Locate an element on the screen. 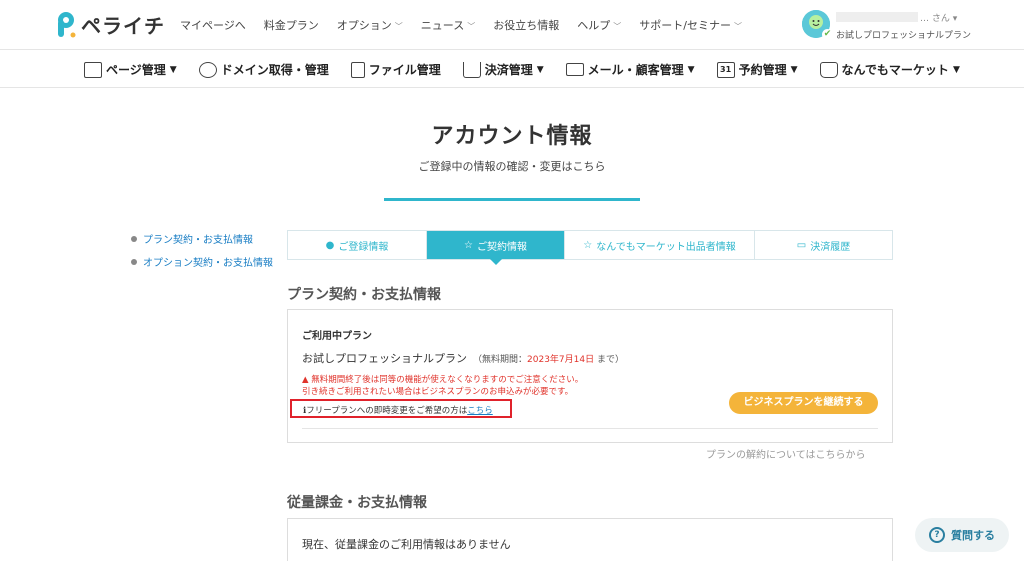 Image resolution: width=1024 pixels, height=561 pixels. check-icon: ✔ is located at coordinates (827, 34).